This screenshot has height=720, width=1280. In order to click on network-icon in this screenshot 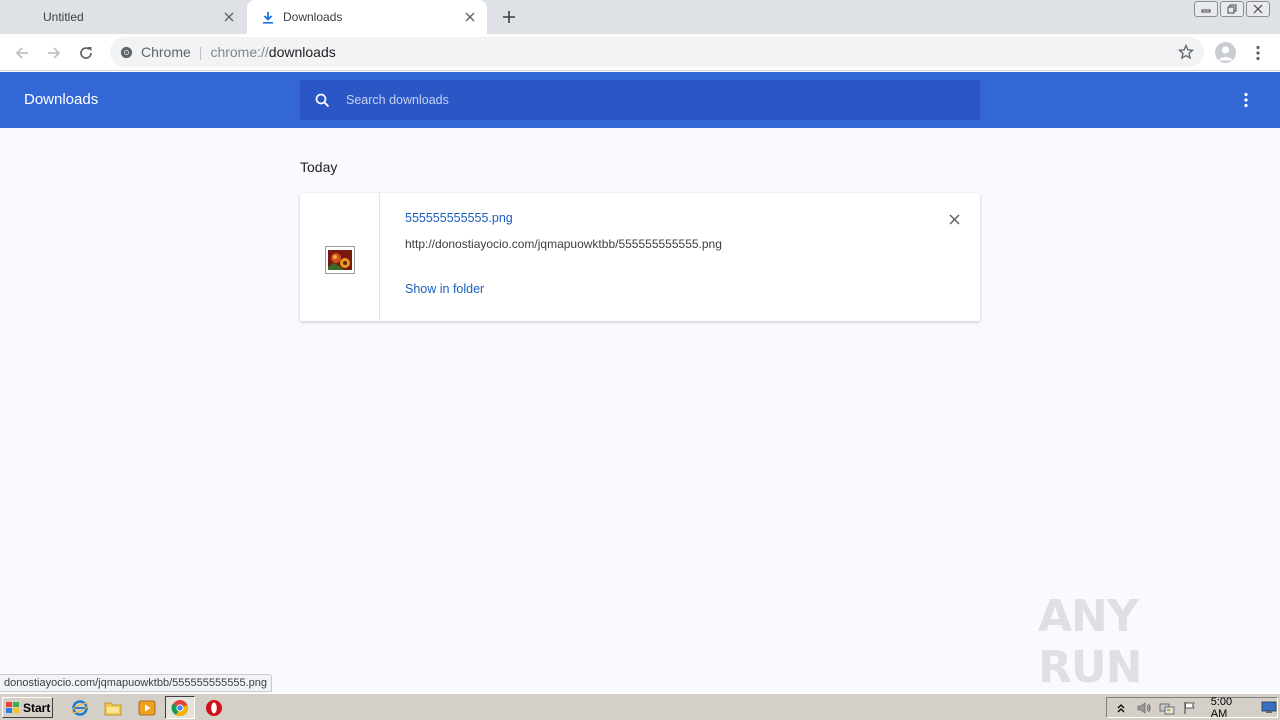, I will do `click(1167, 708)`.